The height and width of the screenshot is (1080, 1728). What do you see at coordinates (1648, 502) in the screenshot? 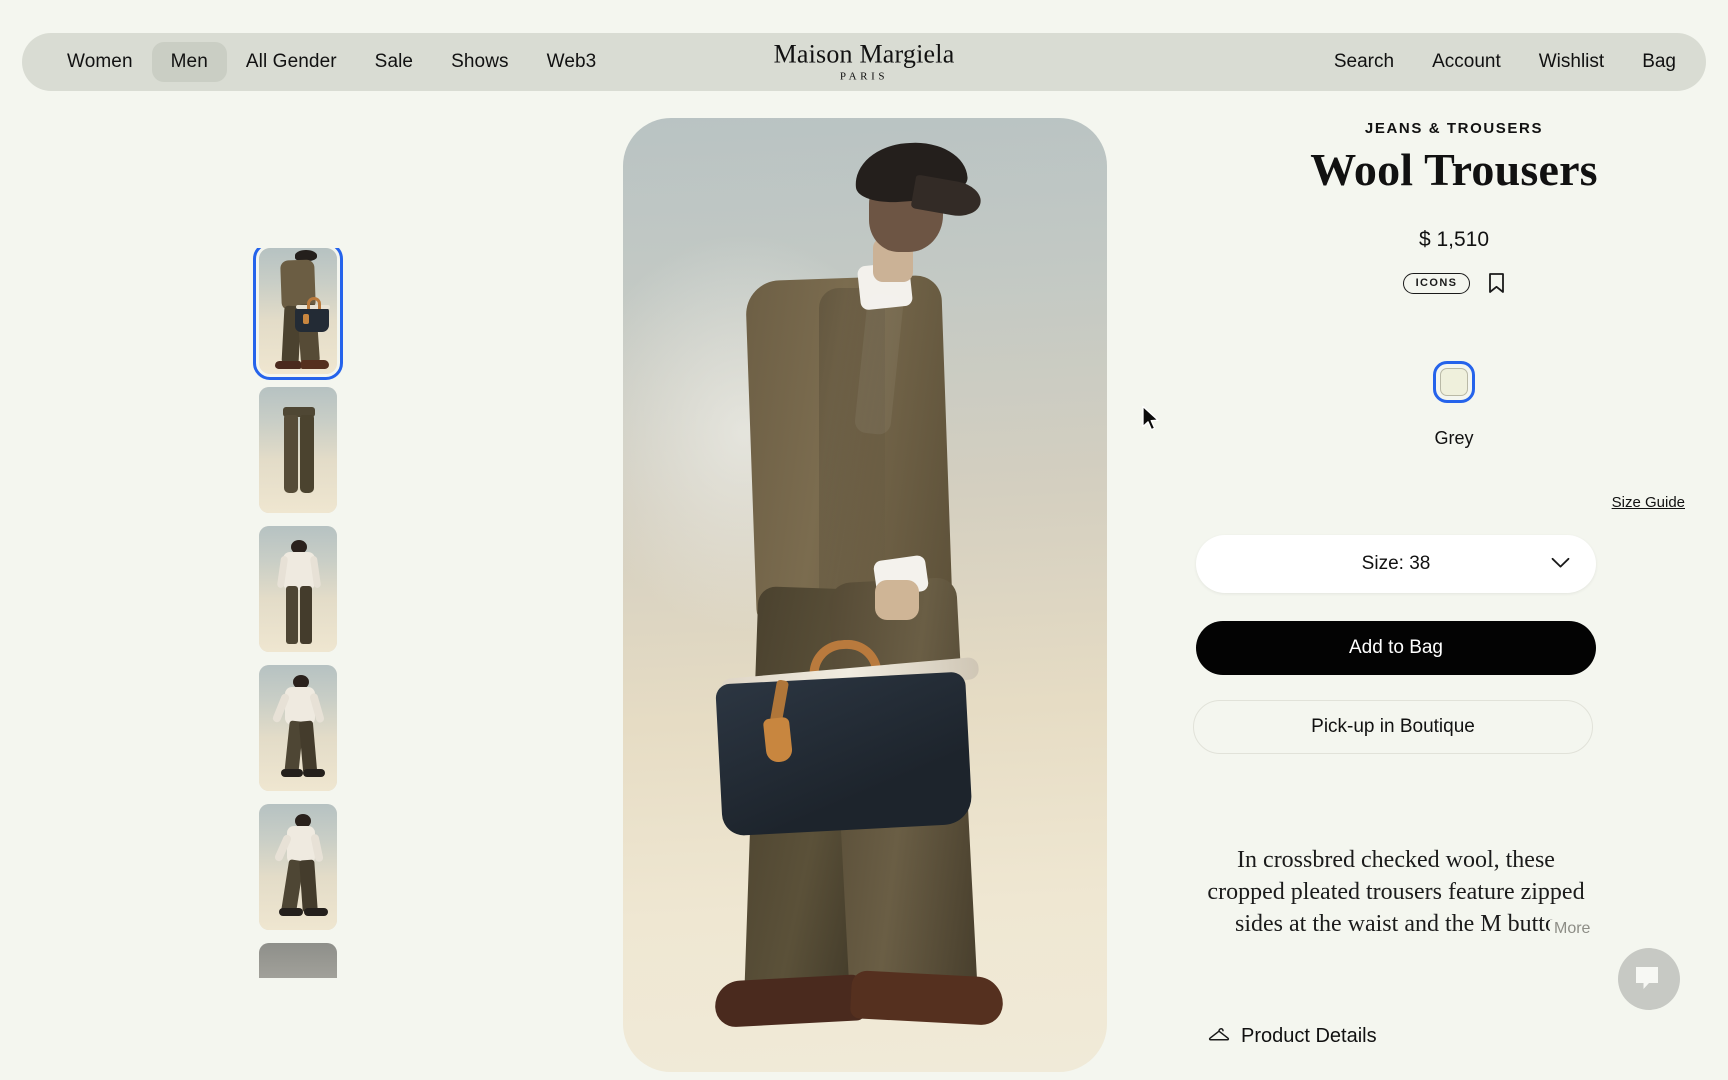
I see `size-guide-link: Size Guide` at bounding box center [1648, 502].